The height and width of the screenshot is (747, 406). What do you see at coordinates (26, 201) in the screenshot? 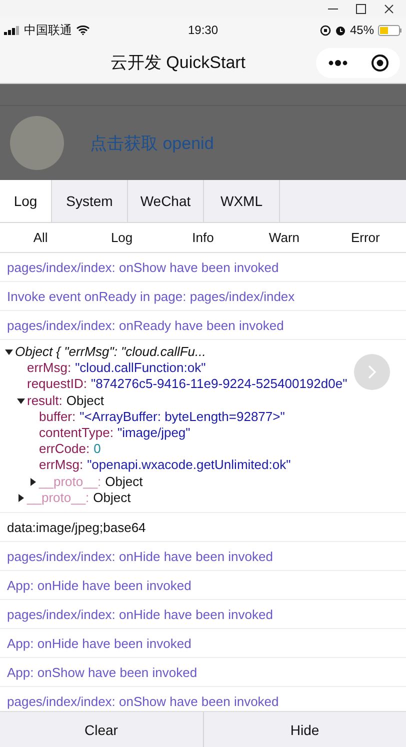
I see `console-tab: Log` at bounding box center [26, 201].